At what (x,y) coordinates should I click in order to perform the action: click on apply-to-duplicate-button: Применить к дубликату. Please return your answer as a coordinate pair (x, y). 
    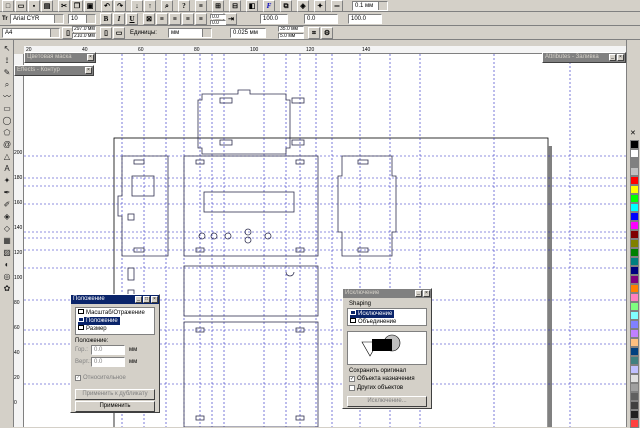
    Looking at the image, I should click on (115, 394).